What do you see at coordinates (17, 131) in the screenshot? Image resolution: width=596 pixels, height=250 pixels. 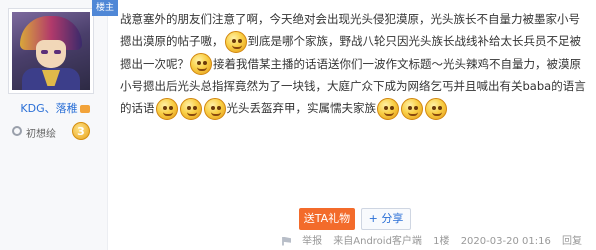 I see `gear-icon` at bounding box center [17, 131].